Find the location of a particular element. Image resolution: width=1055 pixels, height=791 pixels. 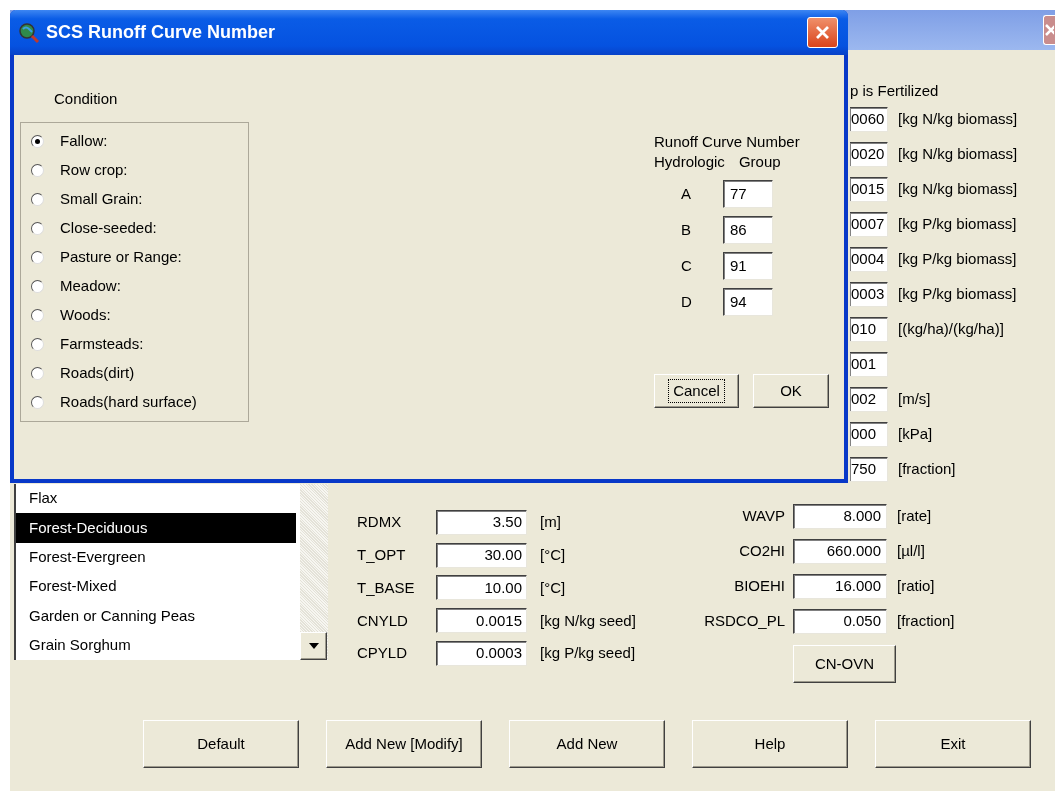

param-label: T_BASE is located at coordinates (386, 587).